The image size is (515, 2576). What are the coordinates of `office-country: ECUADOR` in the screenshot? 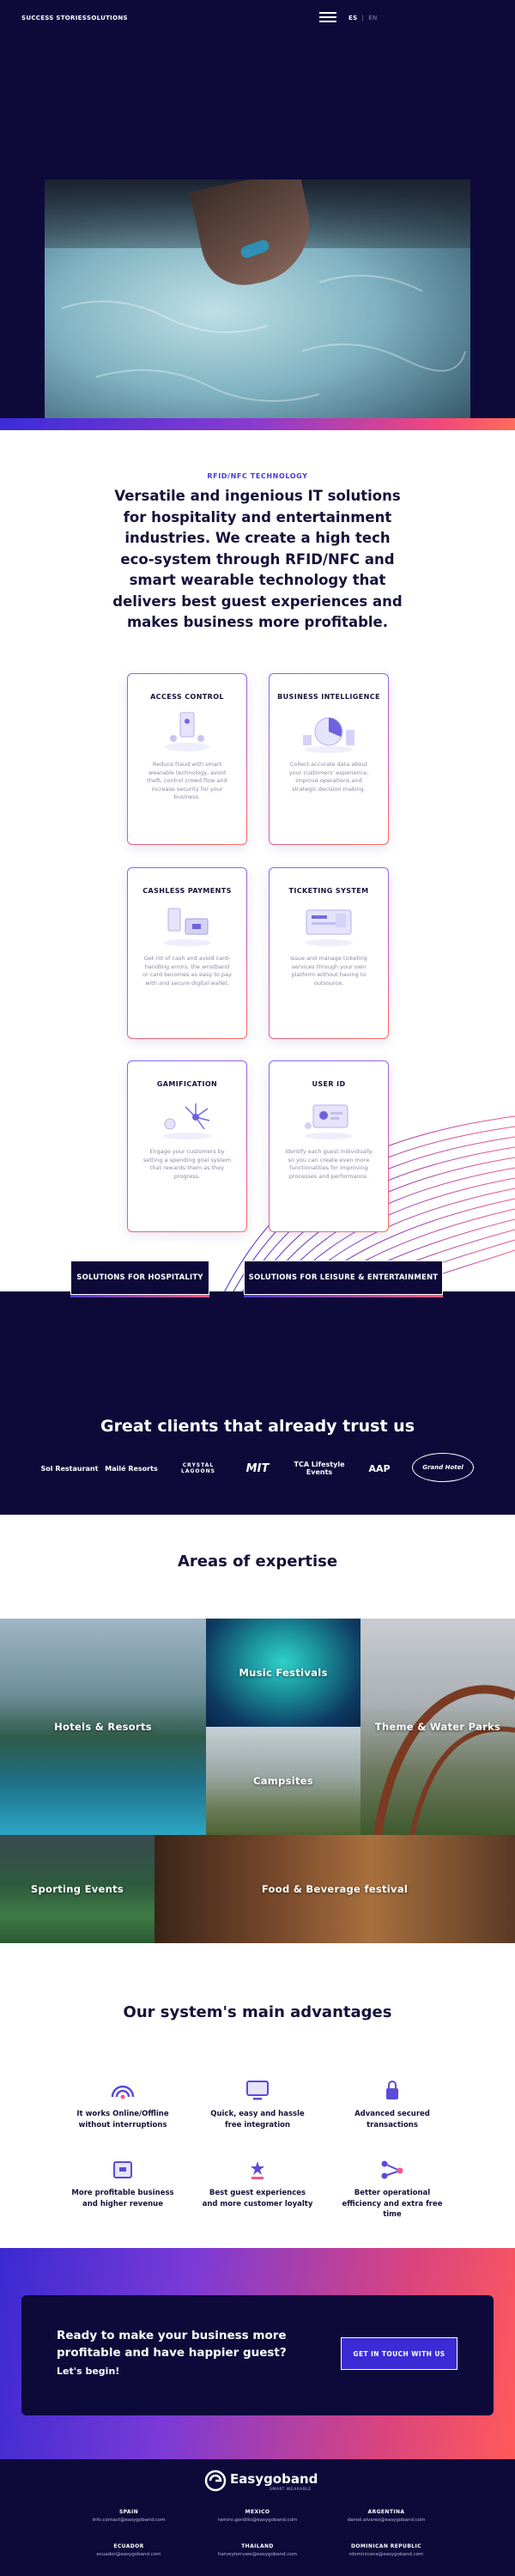 It's located at (128, 2546).